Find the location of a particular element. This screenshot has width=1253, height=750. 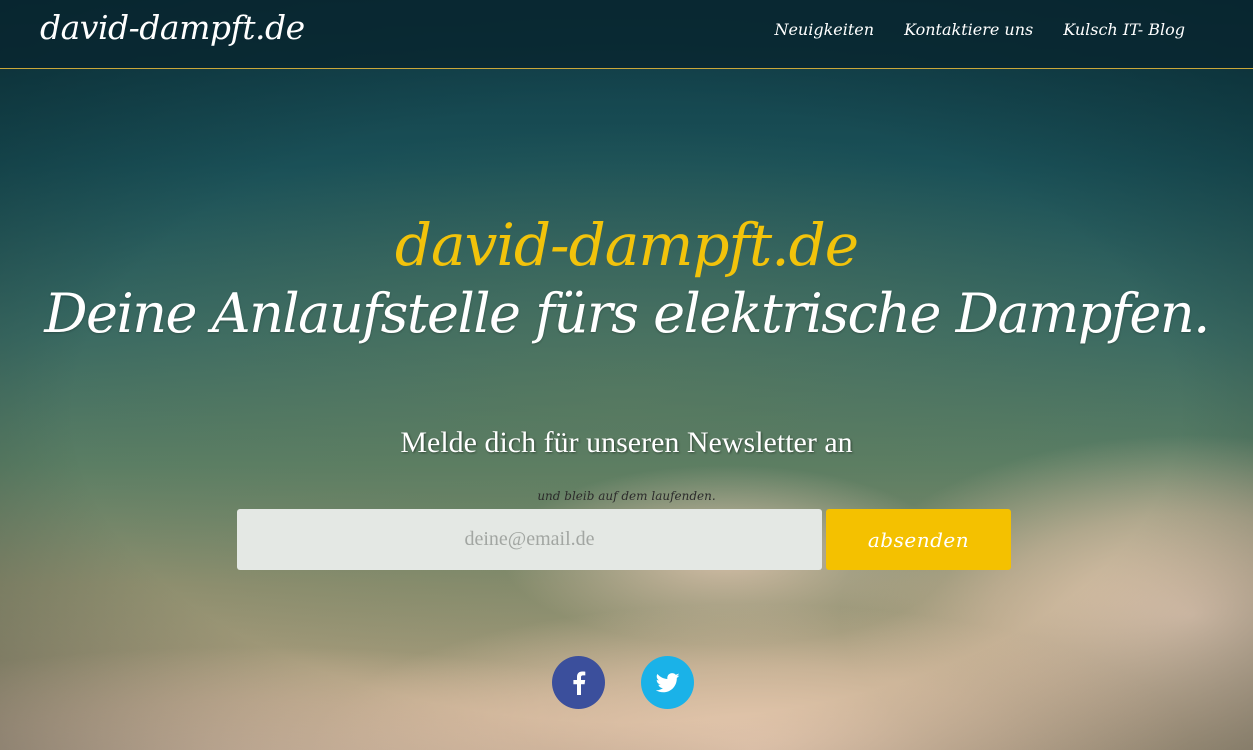

newsletter-heading: Melde dich für unseren Newsletter an is located at coordinates (626, 442).